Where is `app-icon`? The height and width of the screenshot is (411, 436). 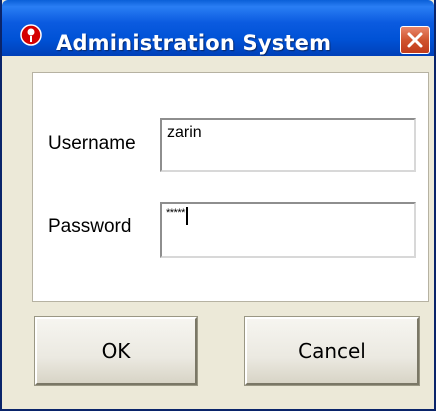
app-icon is located at coordinates (31, 35).